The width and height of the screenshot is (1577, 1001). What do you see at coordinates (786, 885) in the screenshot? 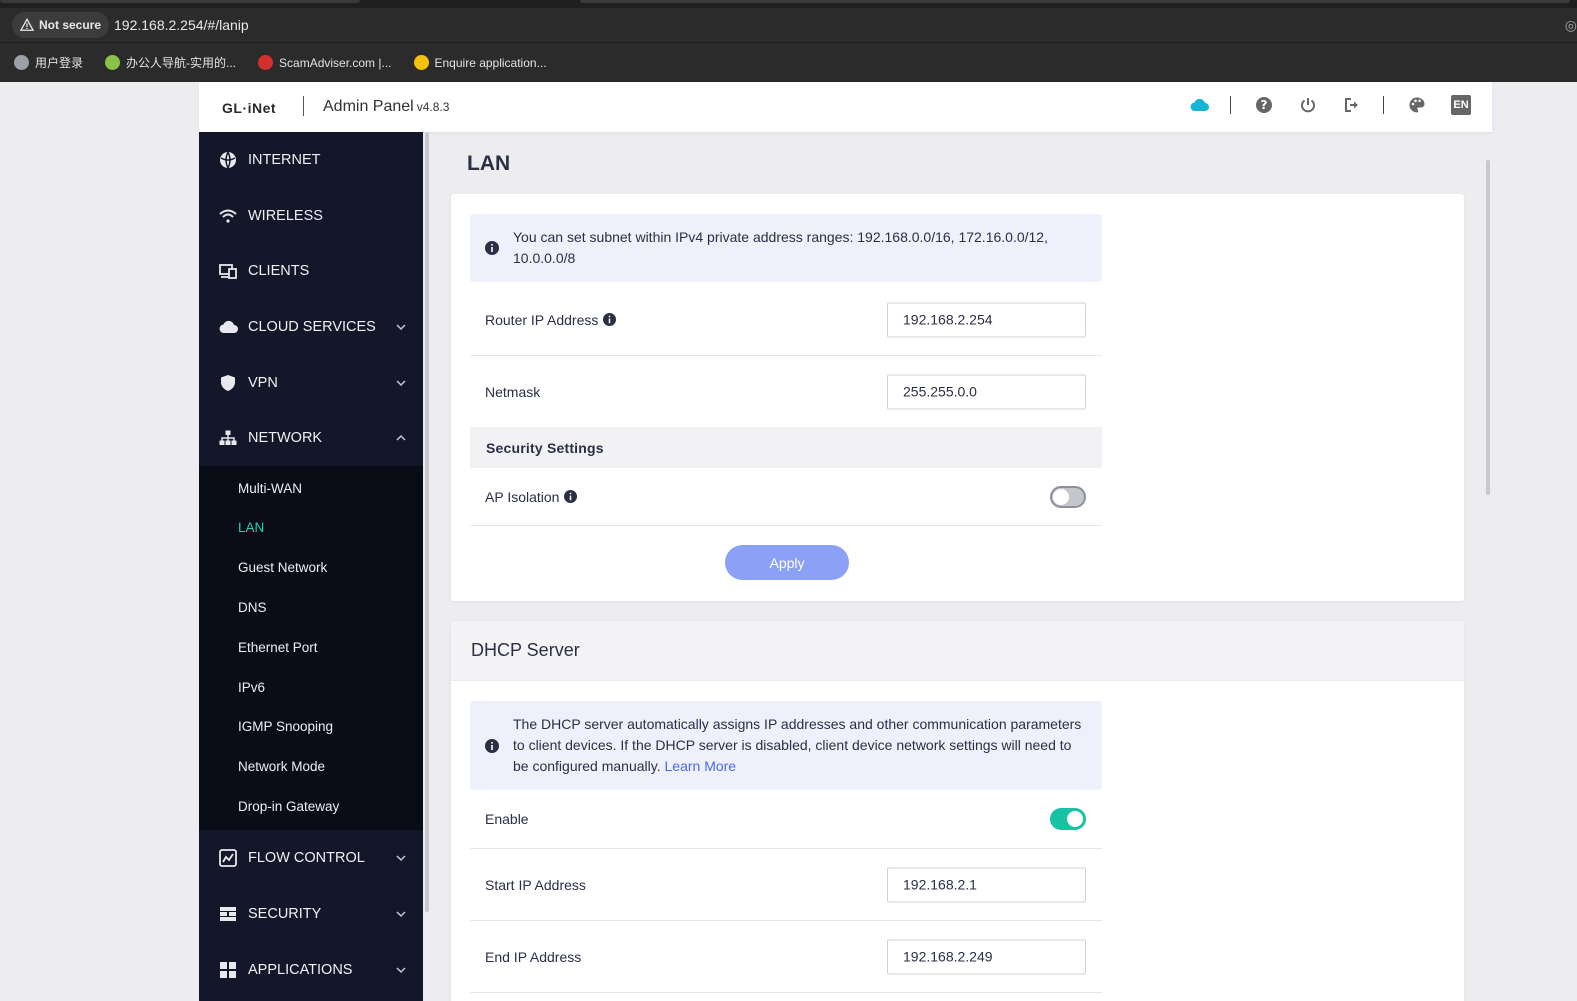
I see `start-ip-row: Start IP Address 192.168.2.1` at bounding box center [786, 885].